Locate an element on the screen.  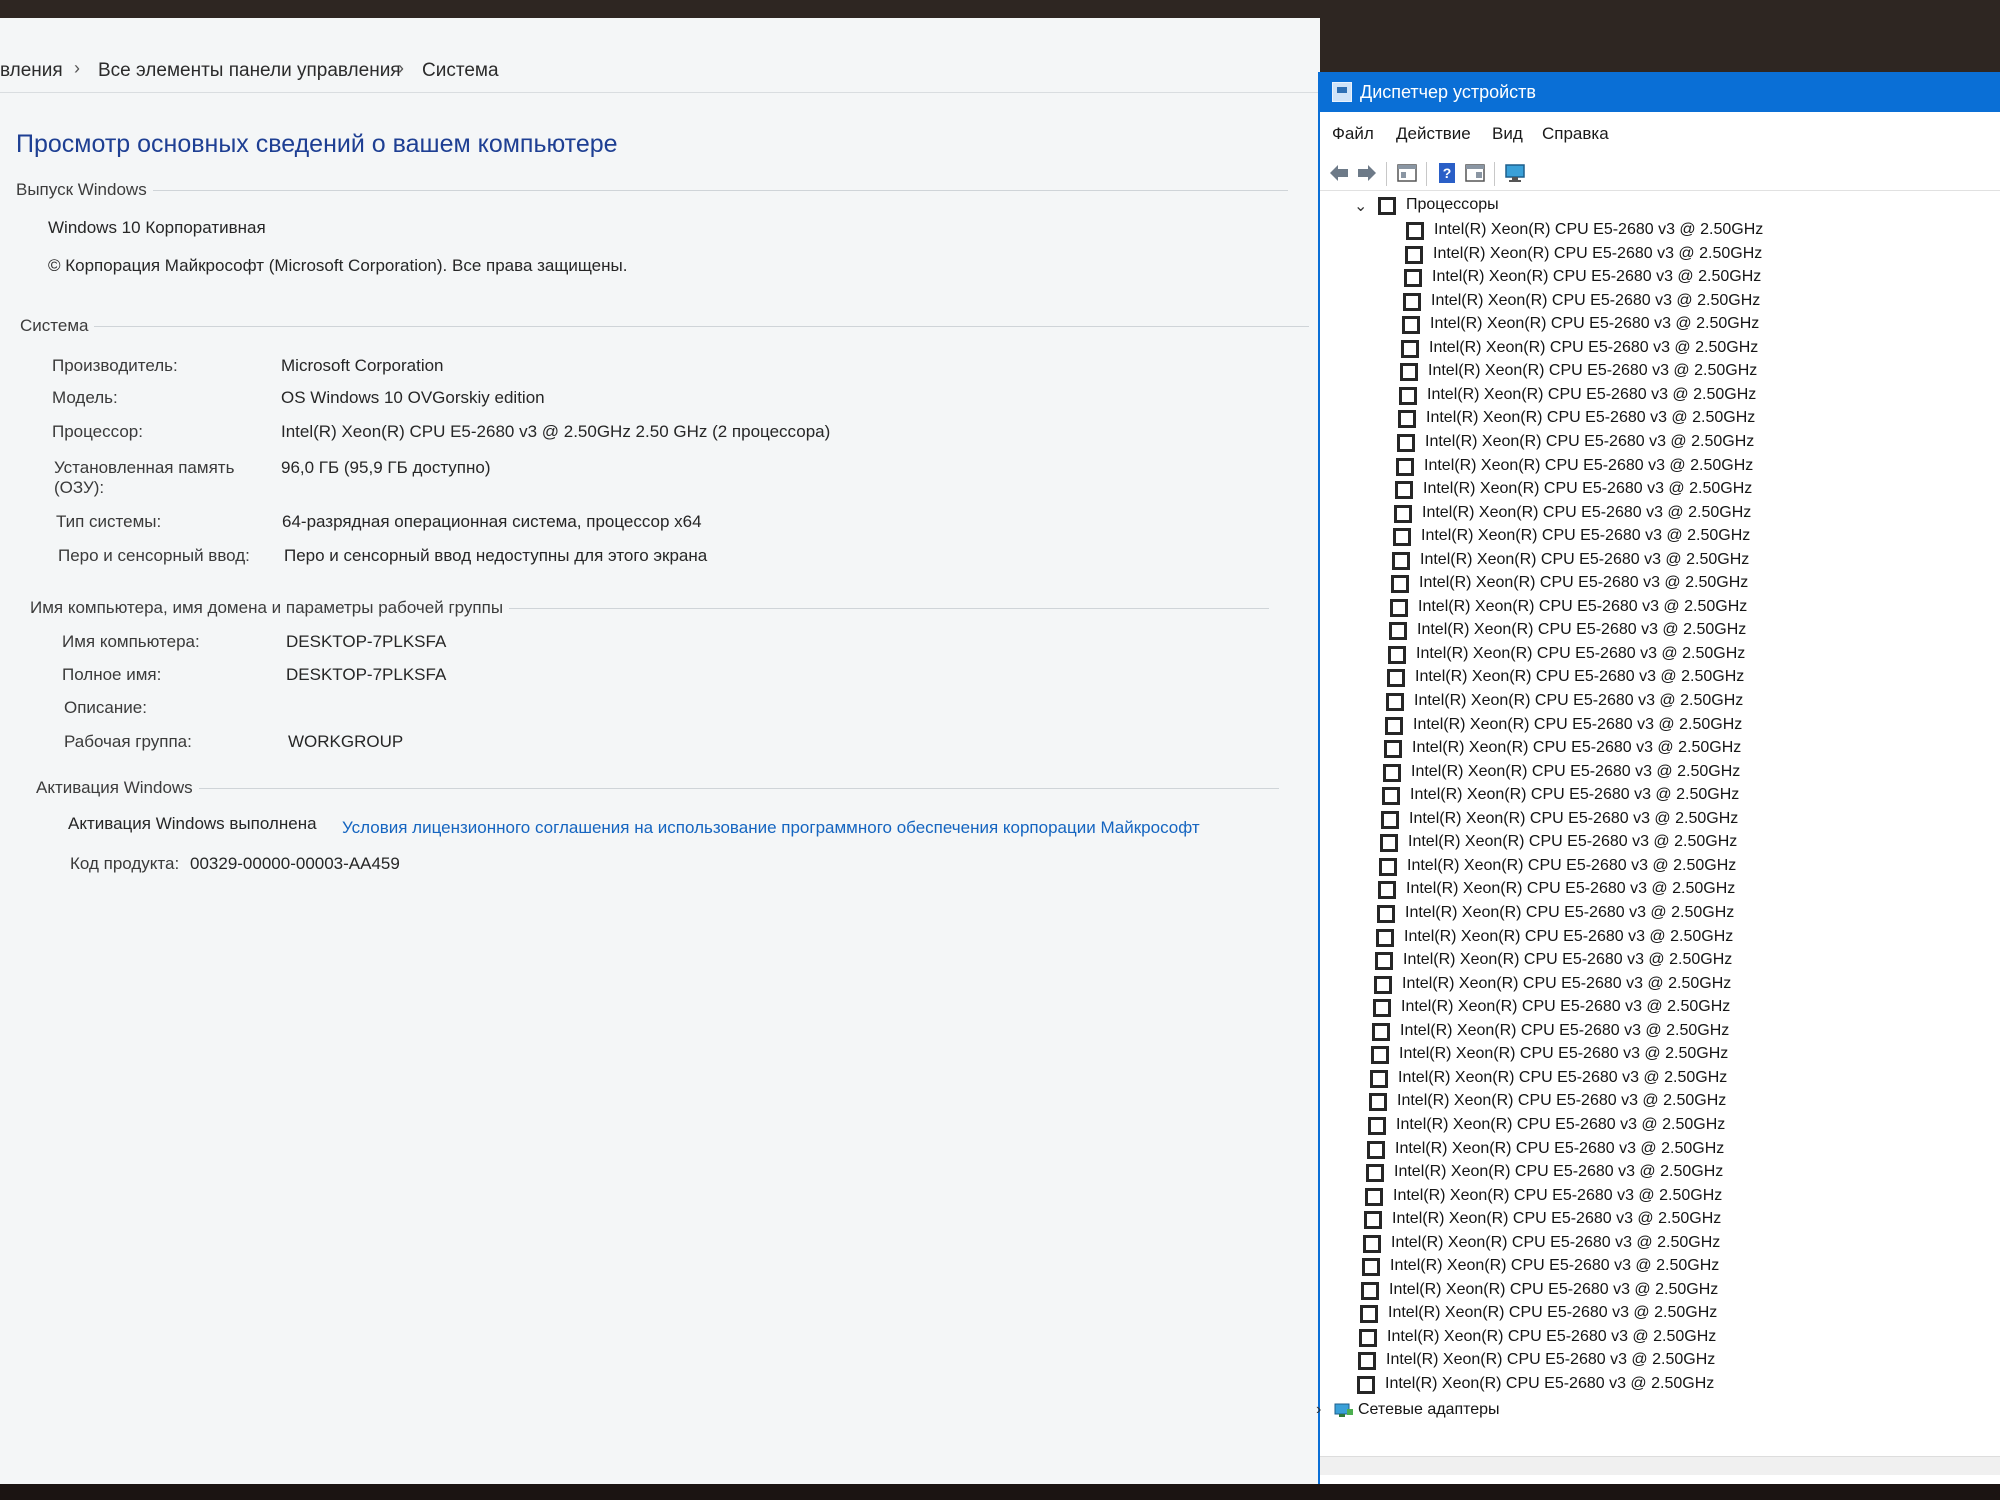
manufacturer-label: Производитель: is located at coordinates (115, 365).